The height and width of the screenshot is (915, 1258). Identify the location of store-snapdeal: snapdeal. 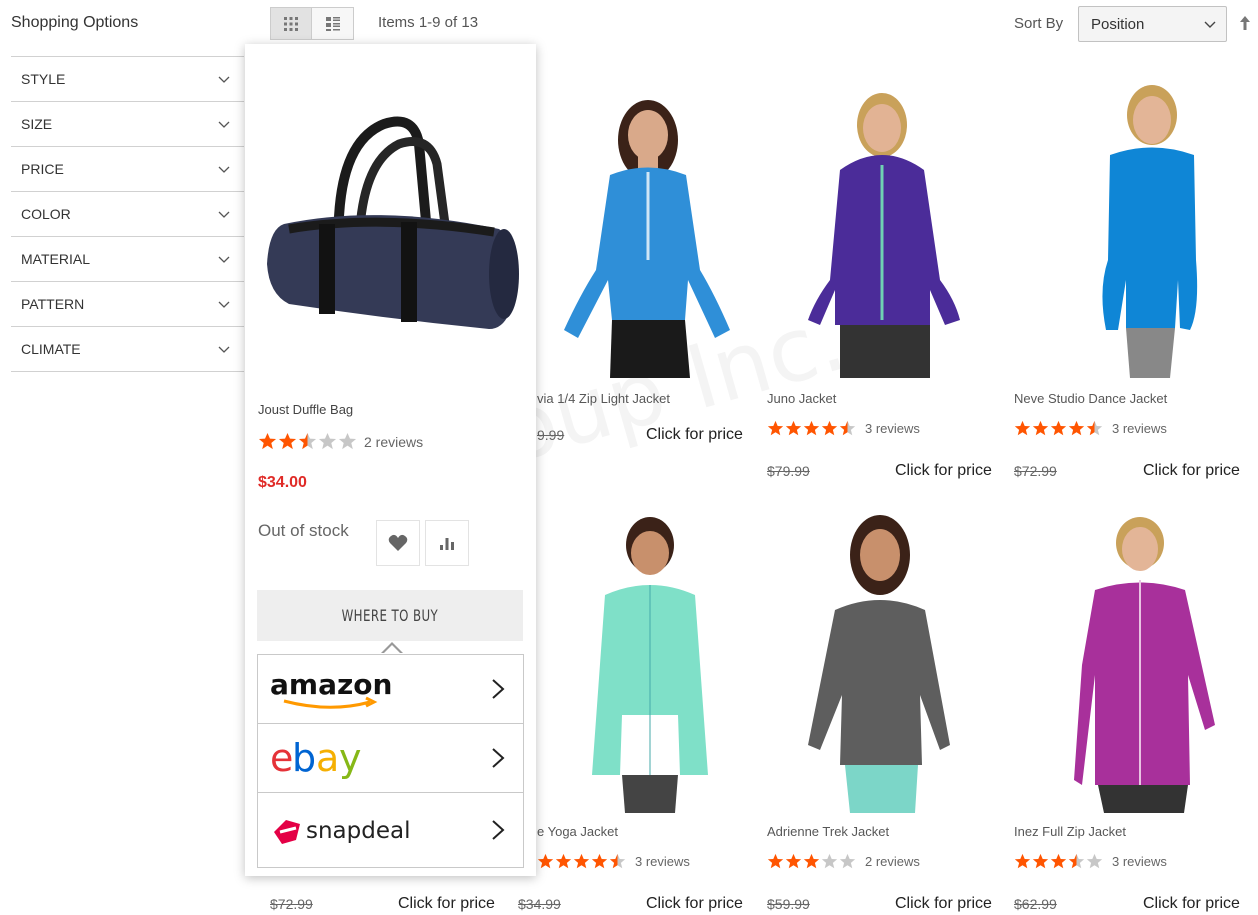
(390, 830).